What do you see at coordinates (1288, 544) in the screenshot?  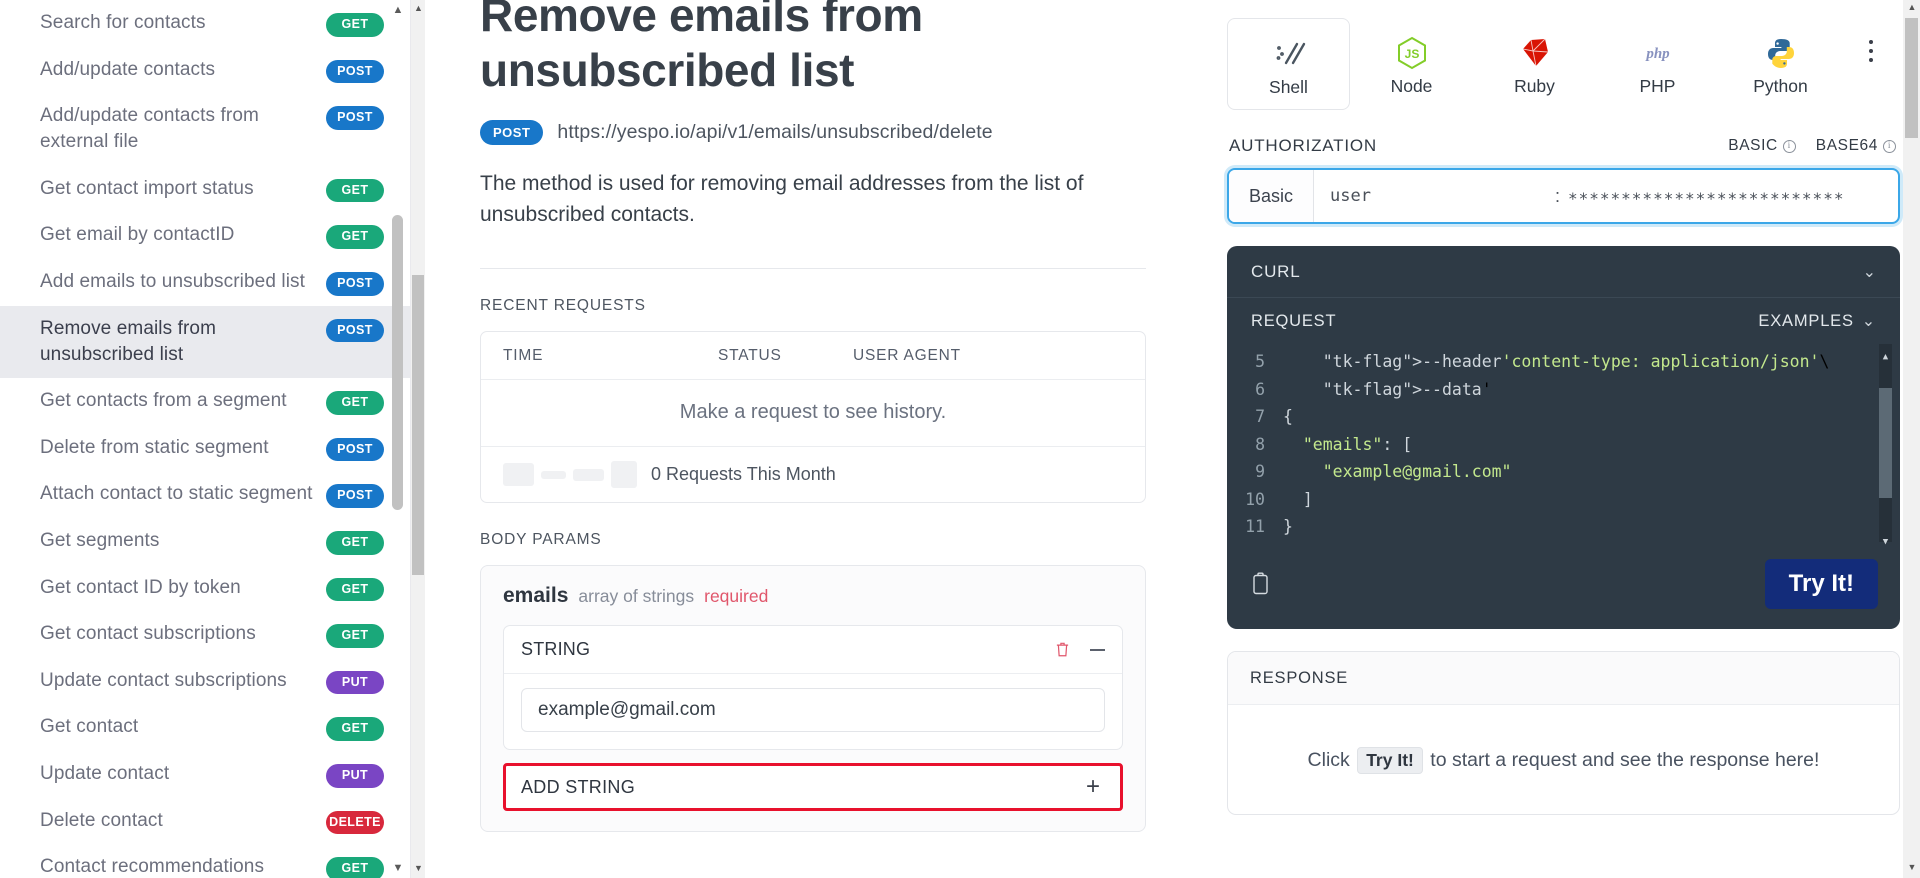 I see `code-line-text: '` at bounding box center [1288, 544].